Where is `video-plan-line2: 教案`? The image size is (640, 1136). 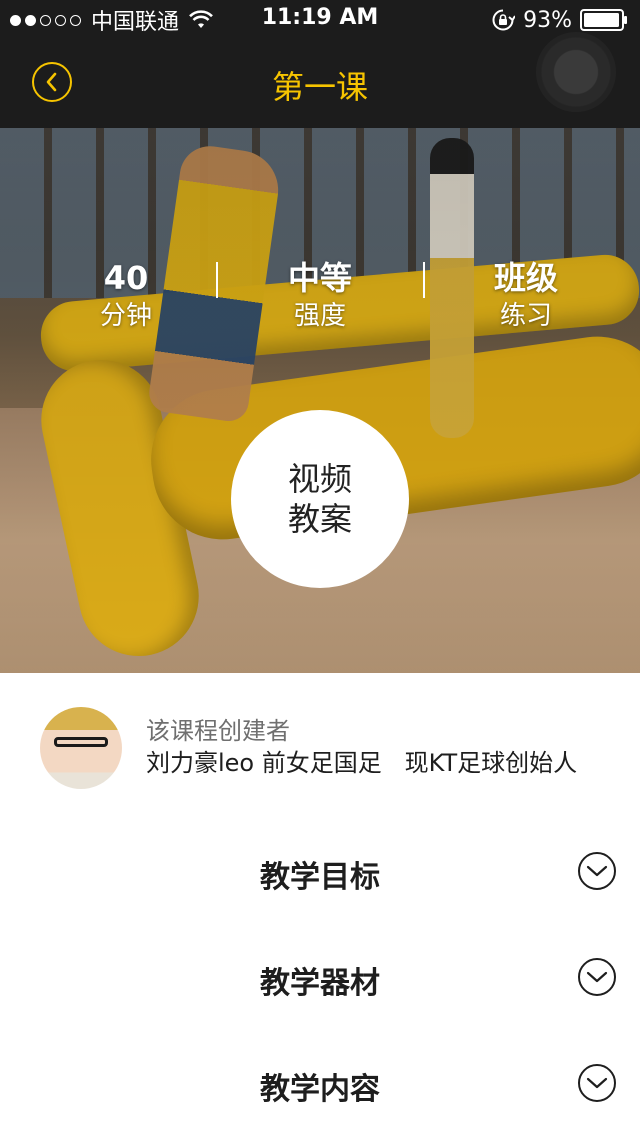
video-plan-line2: 教案 is located at coordinates (319, 519).